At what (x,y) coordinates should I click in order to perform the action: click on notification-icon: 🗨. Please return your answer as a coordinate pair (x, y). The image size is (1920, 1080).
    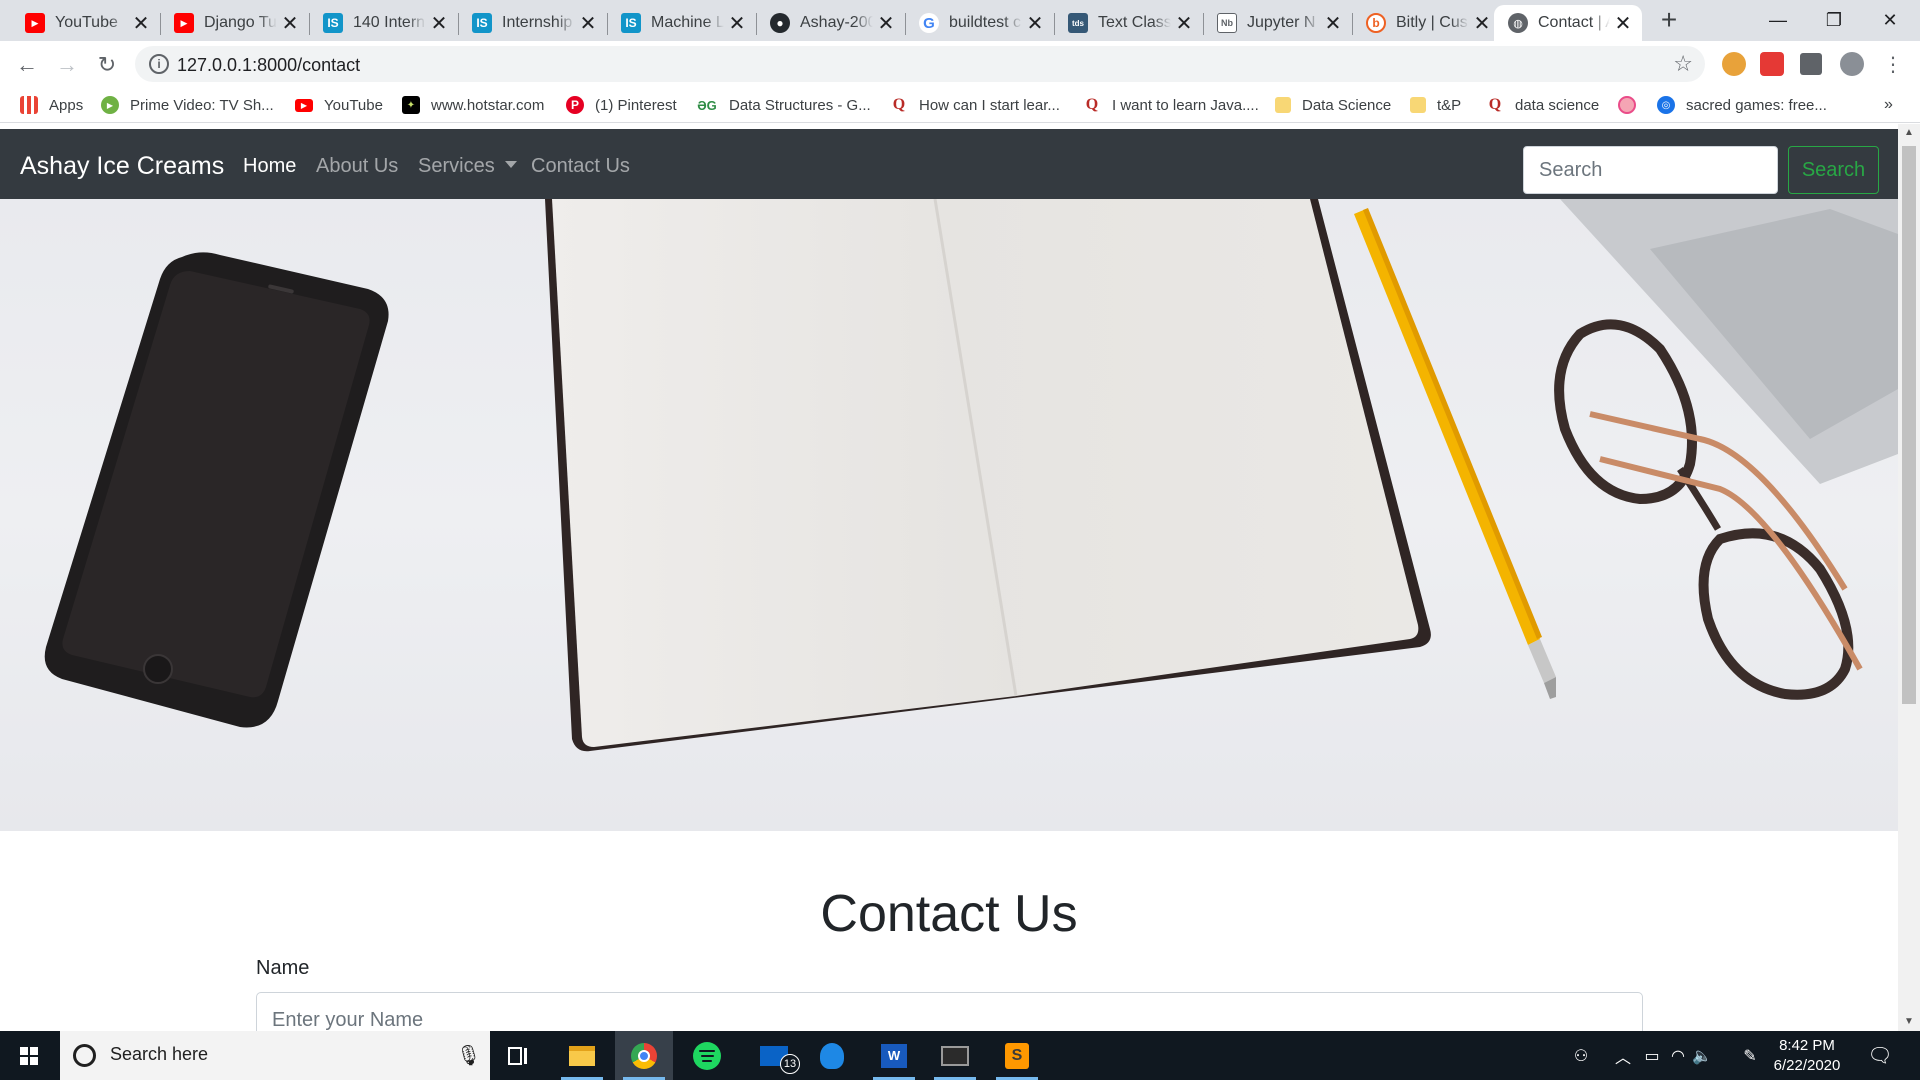
    Looking at the image, I should click on (1880, 1055).